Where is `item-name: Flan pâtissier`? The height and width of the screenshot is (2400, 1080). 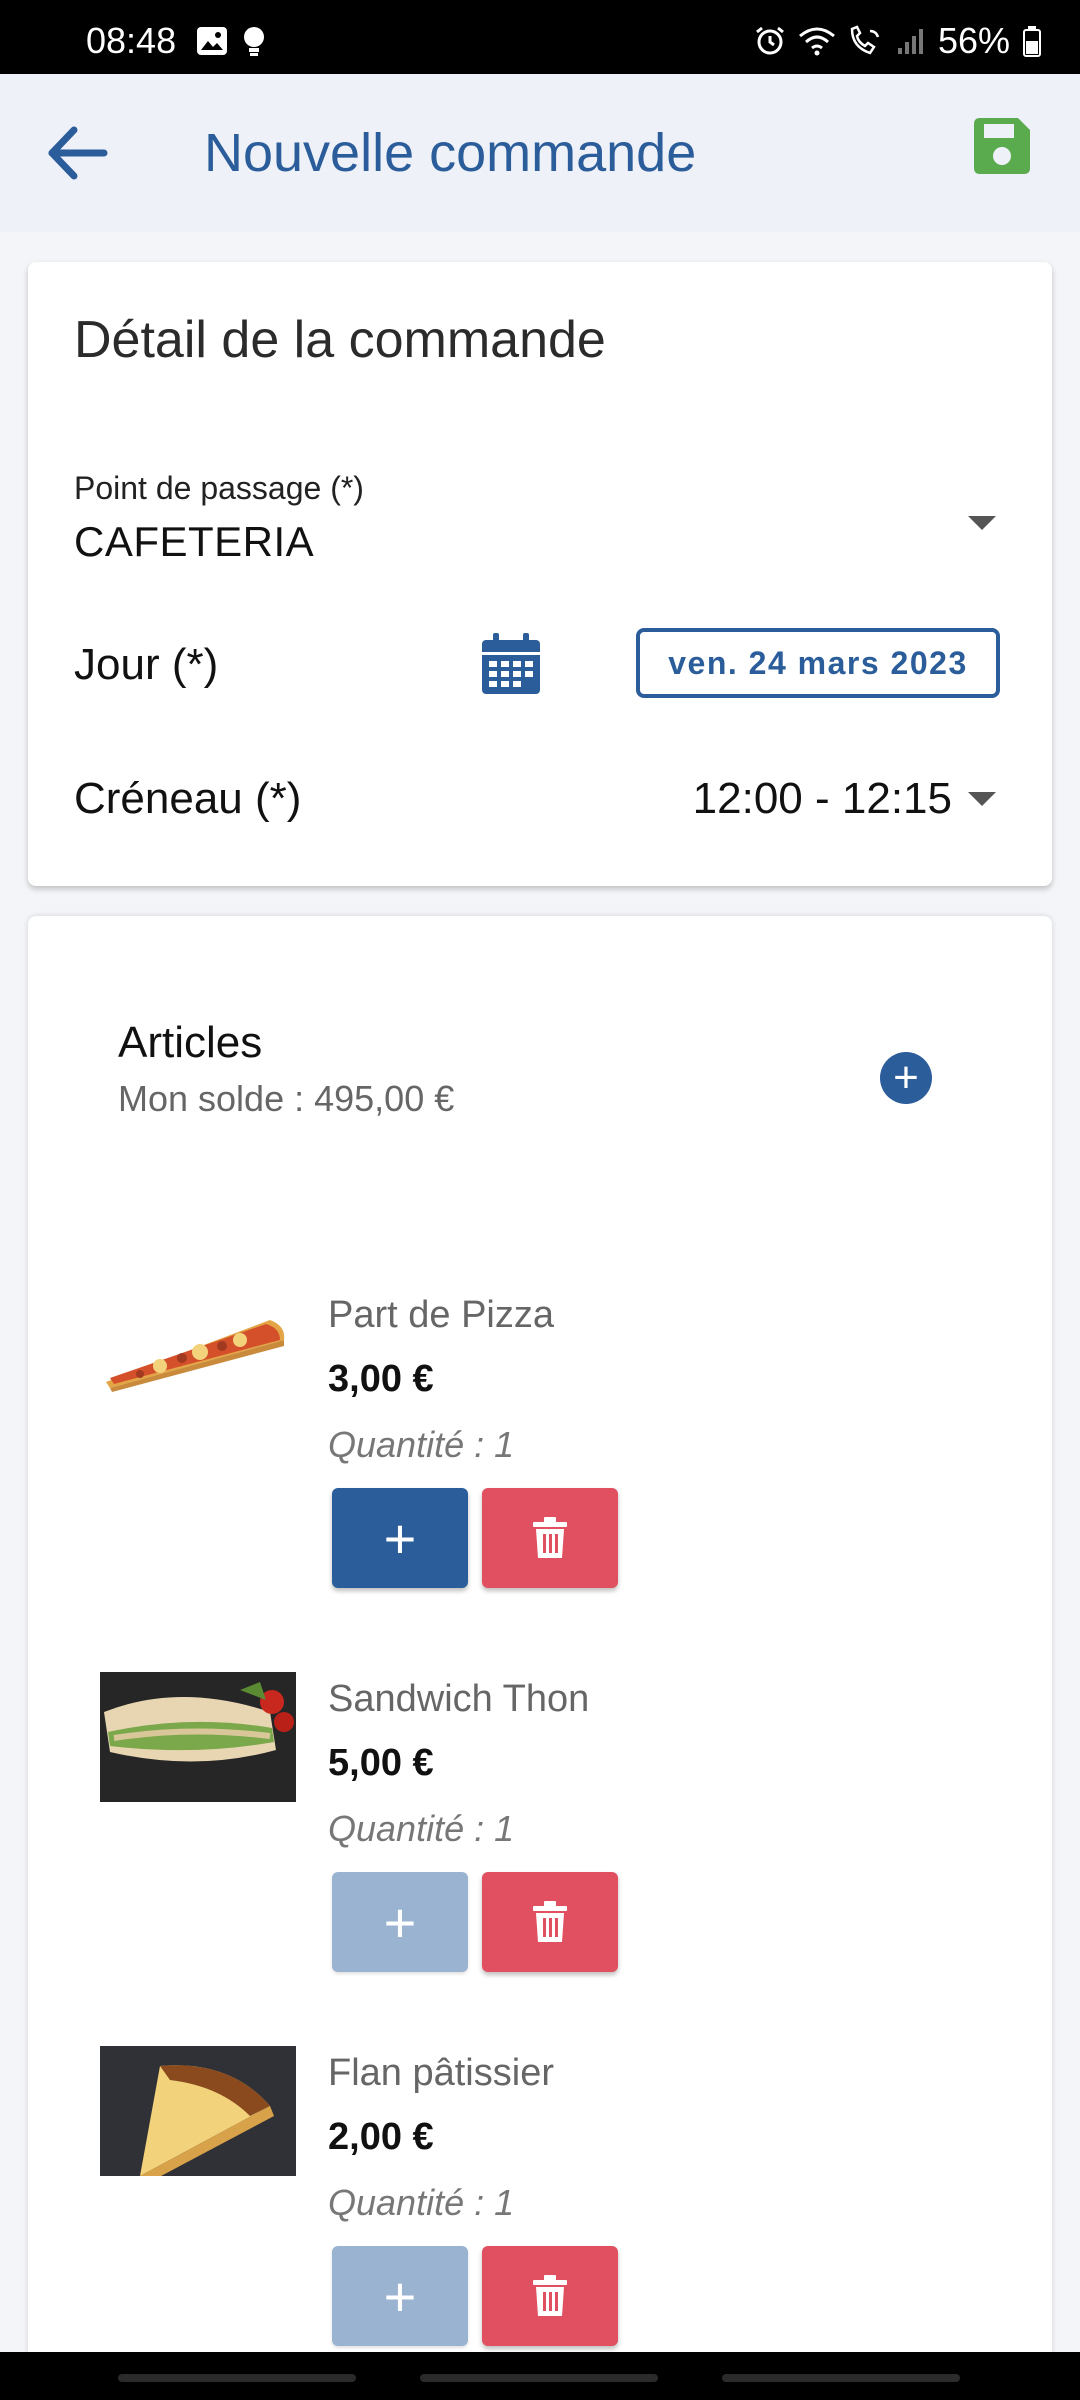 item-name: Flan pâtissier is located at coordinates (441, 2073).